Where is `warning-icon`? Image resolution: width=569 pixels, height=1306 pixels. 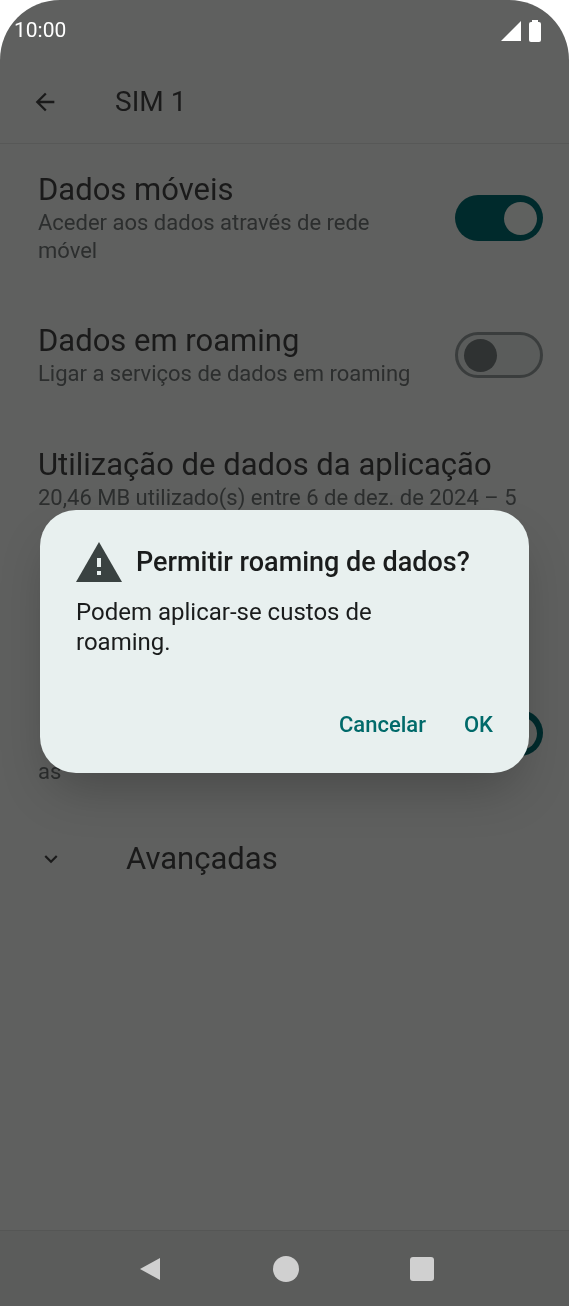 warning-icon is located at coordinates (99, 562).